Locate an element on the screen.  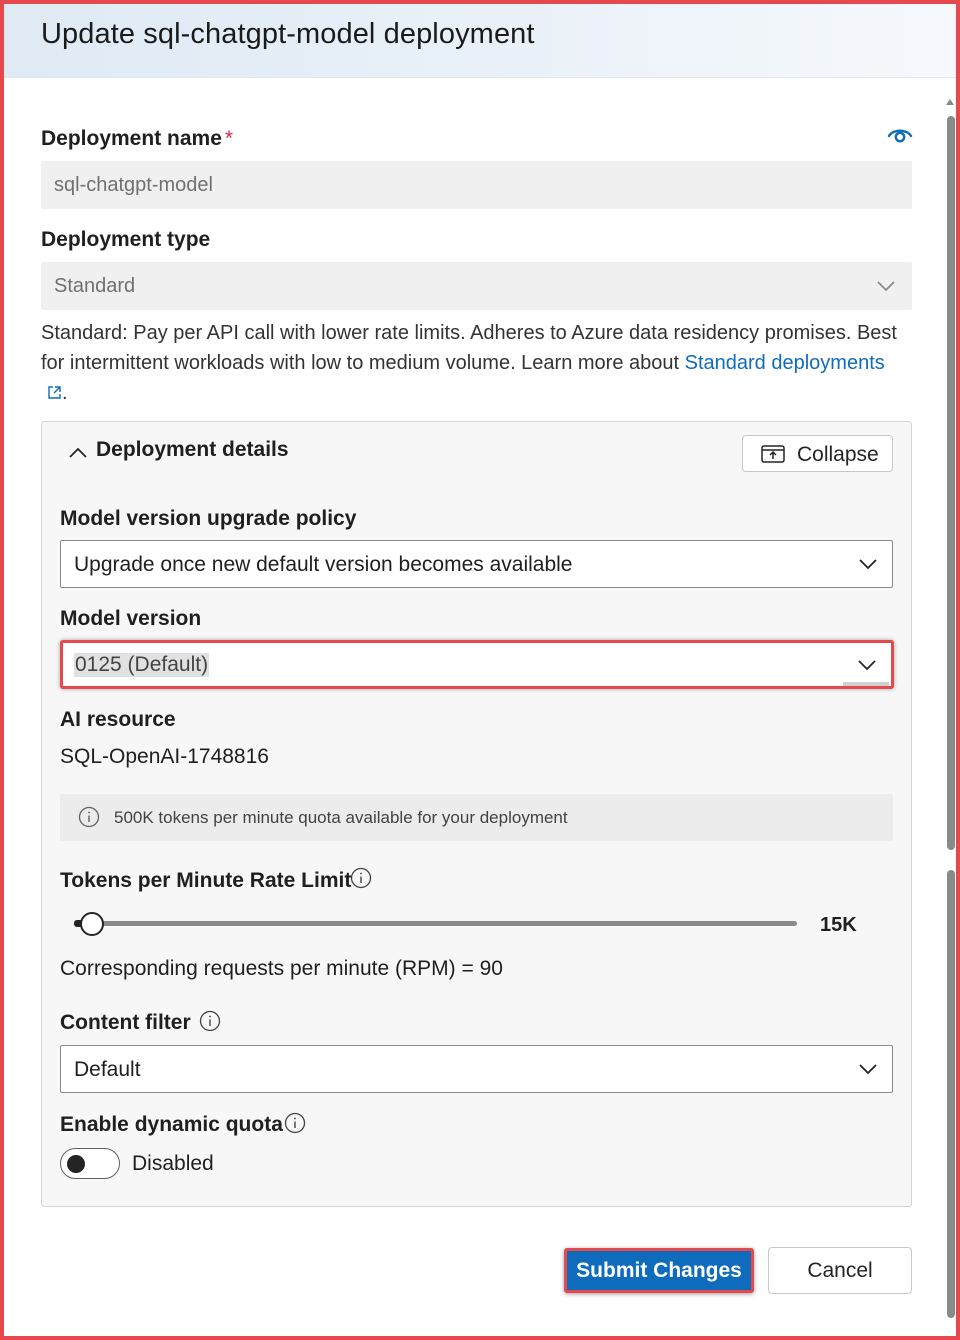
collapse-icon is located at coordinates (773, 454).